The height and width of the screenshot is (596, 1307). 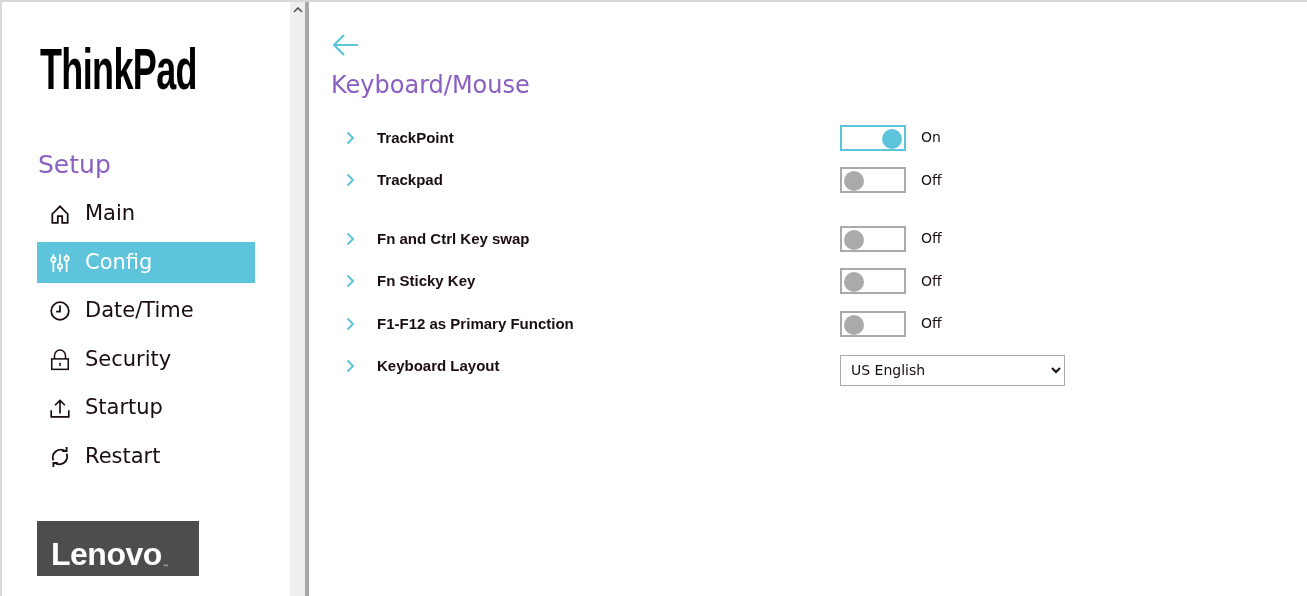 I want to click on setting-label: Fn and Ctrl Key swap, so click(x=454, y=238).